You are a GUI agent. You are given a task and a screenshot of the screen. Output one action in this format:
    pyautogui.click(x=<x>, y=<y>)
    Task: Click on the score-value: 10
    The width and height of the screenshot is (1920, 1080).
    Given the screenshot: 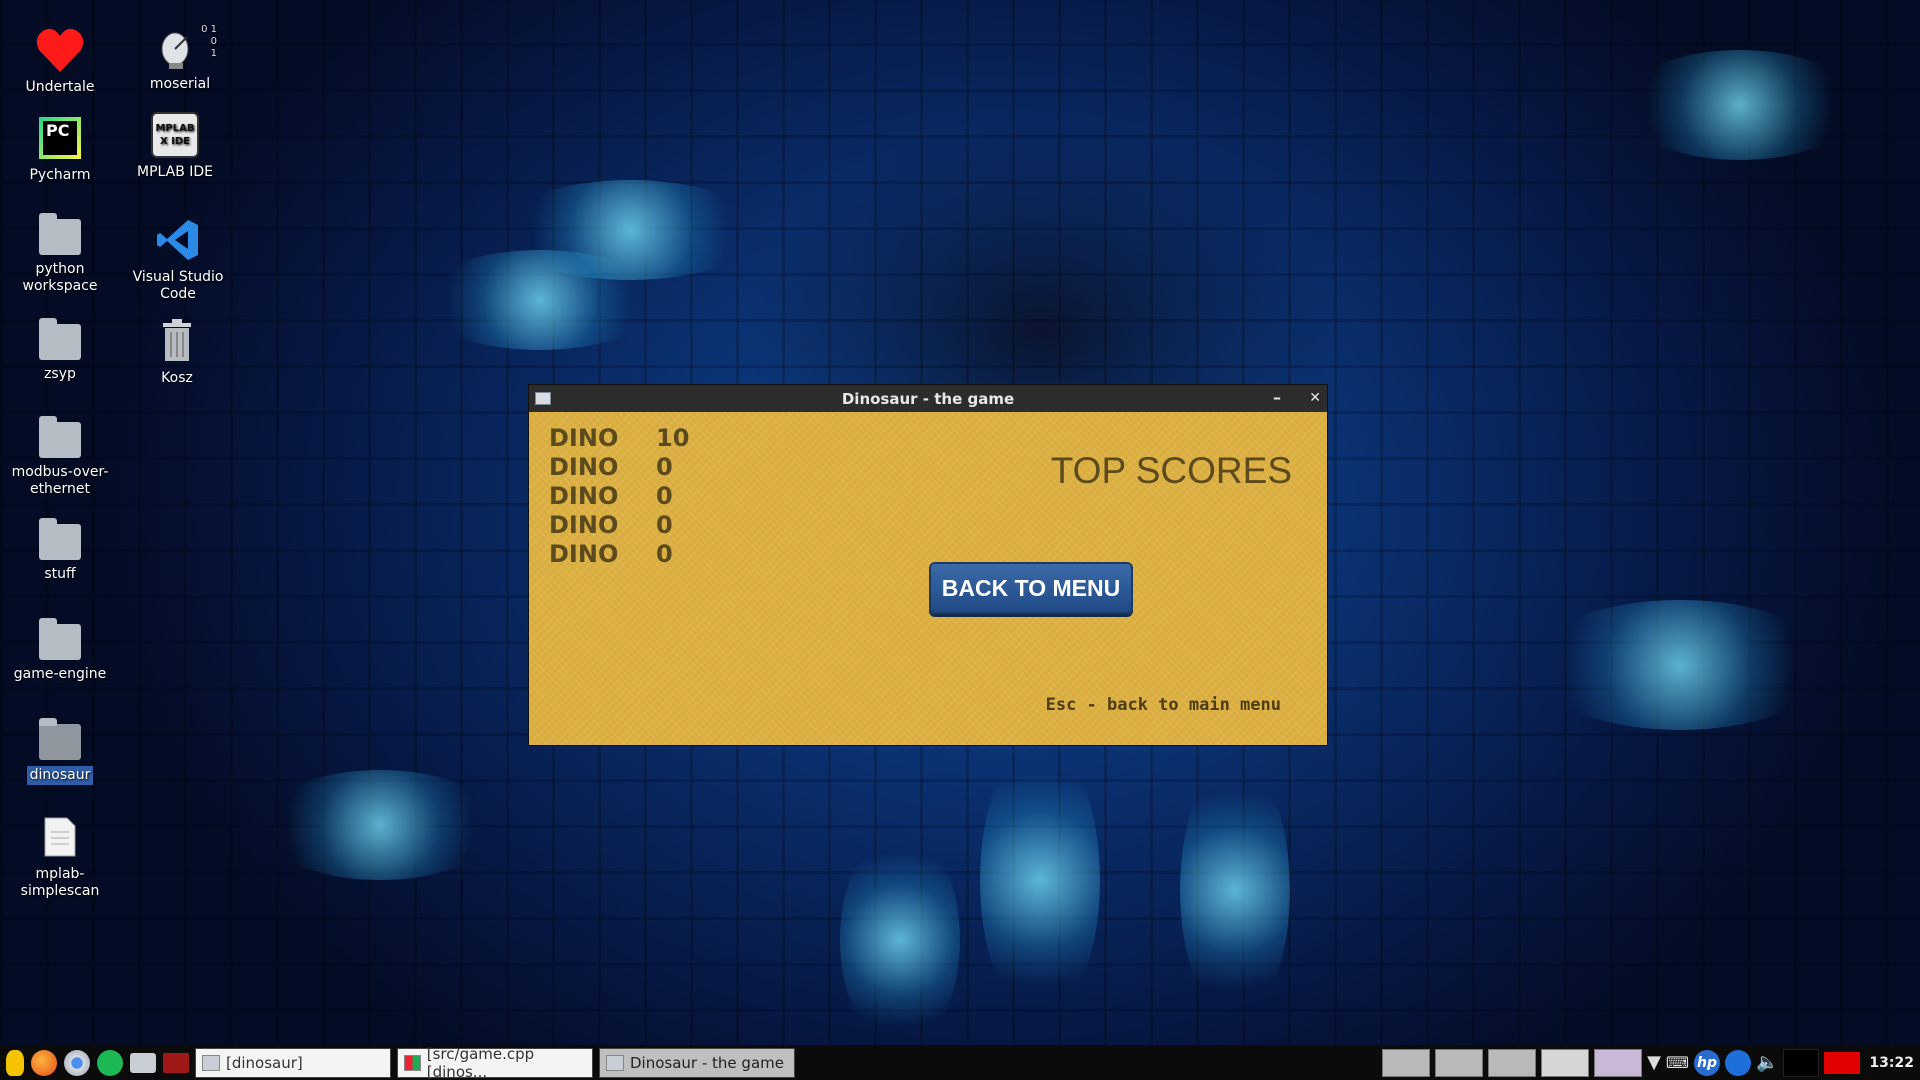 What is the action you would take?
    pyautogui.click(x=673, y=438)
    